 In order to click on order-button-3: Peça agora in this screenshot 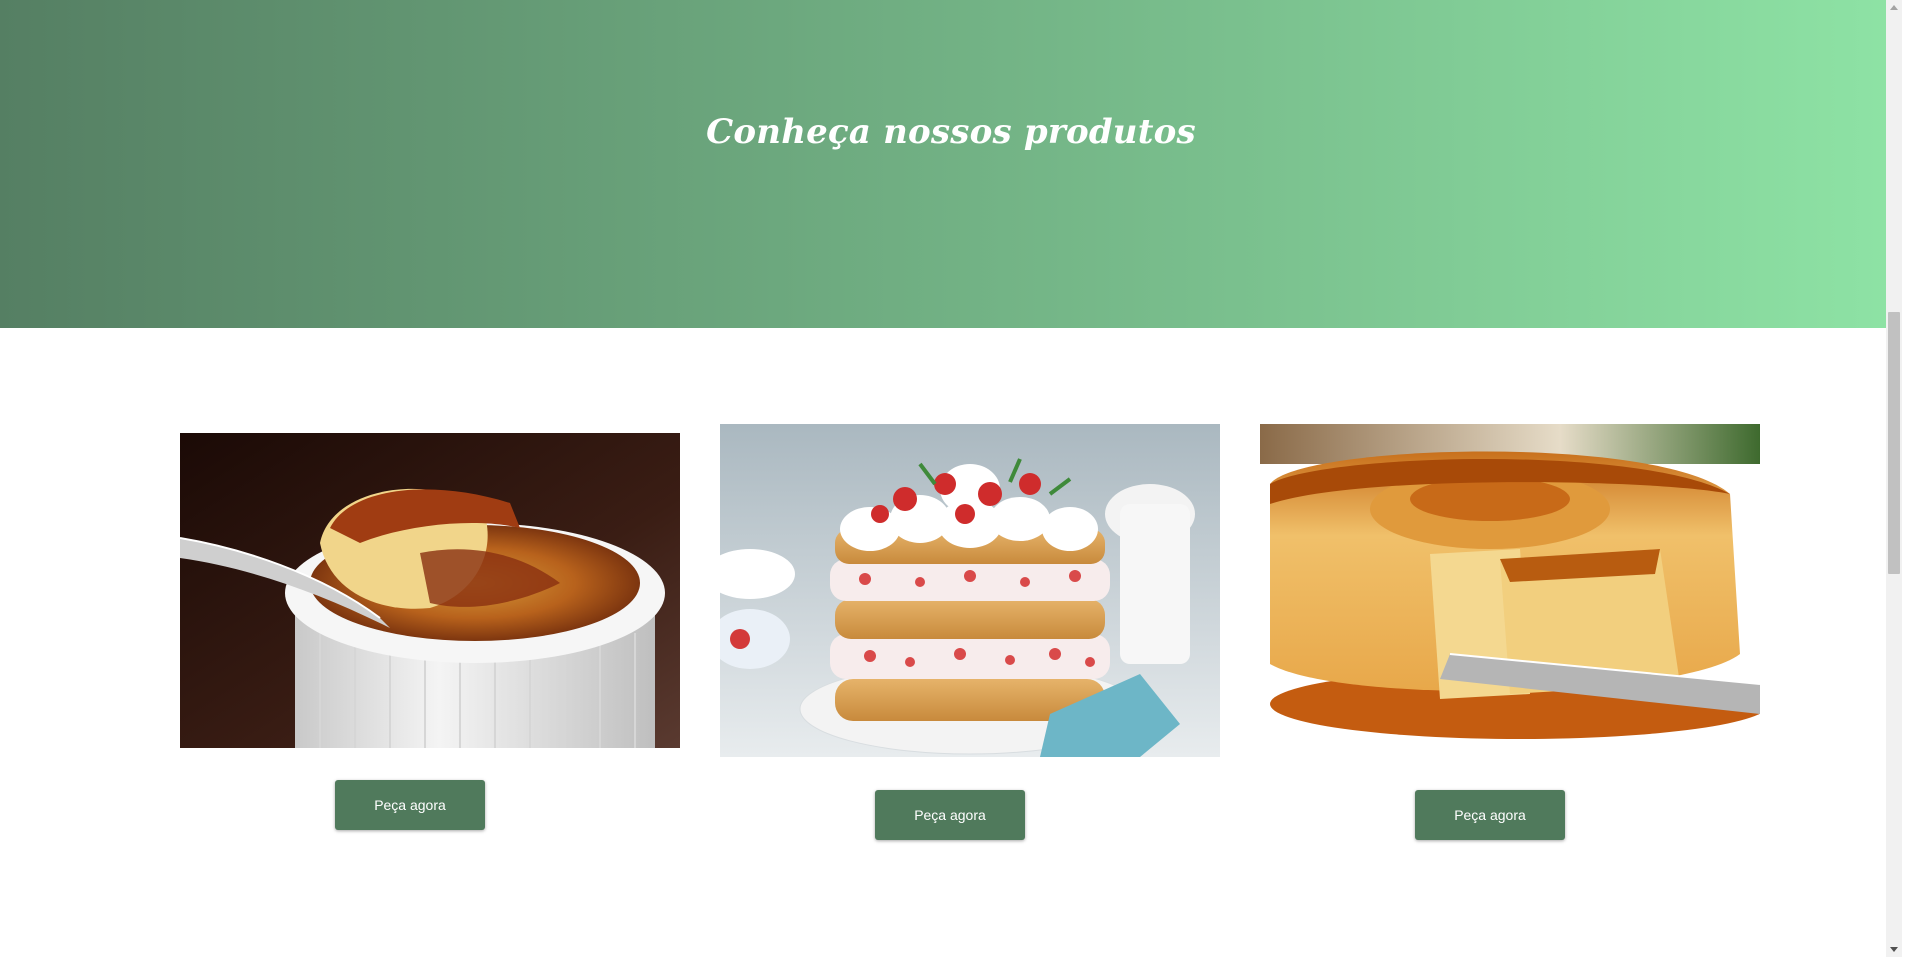, I will do `click(1490, 815)`.